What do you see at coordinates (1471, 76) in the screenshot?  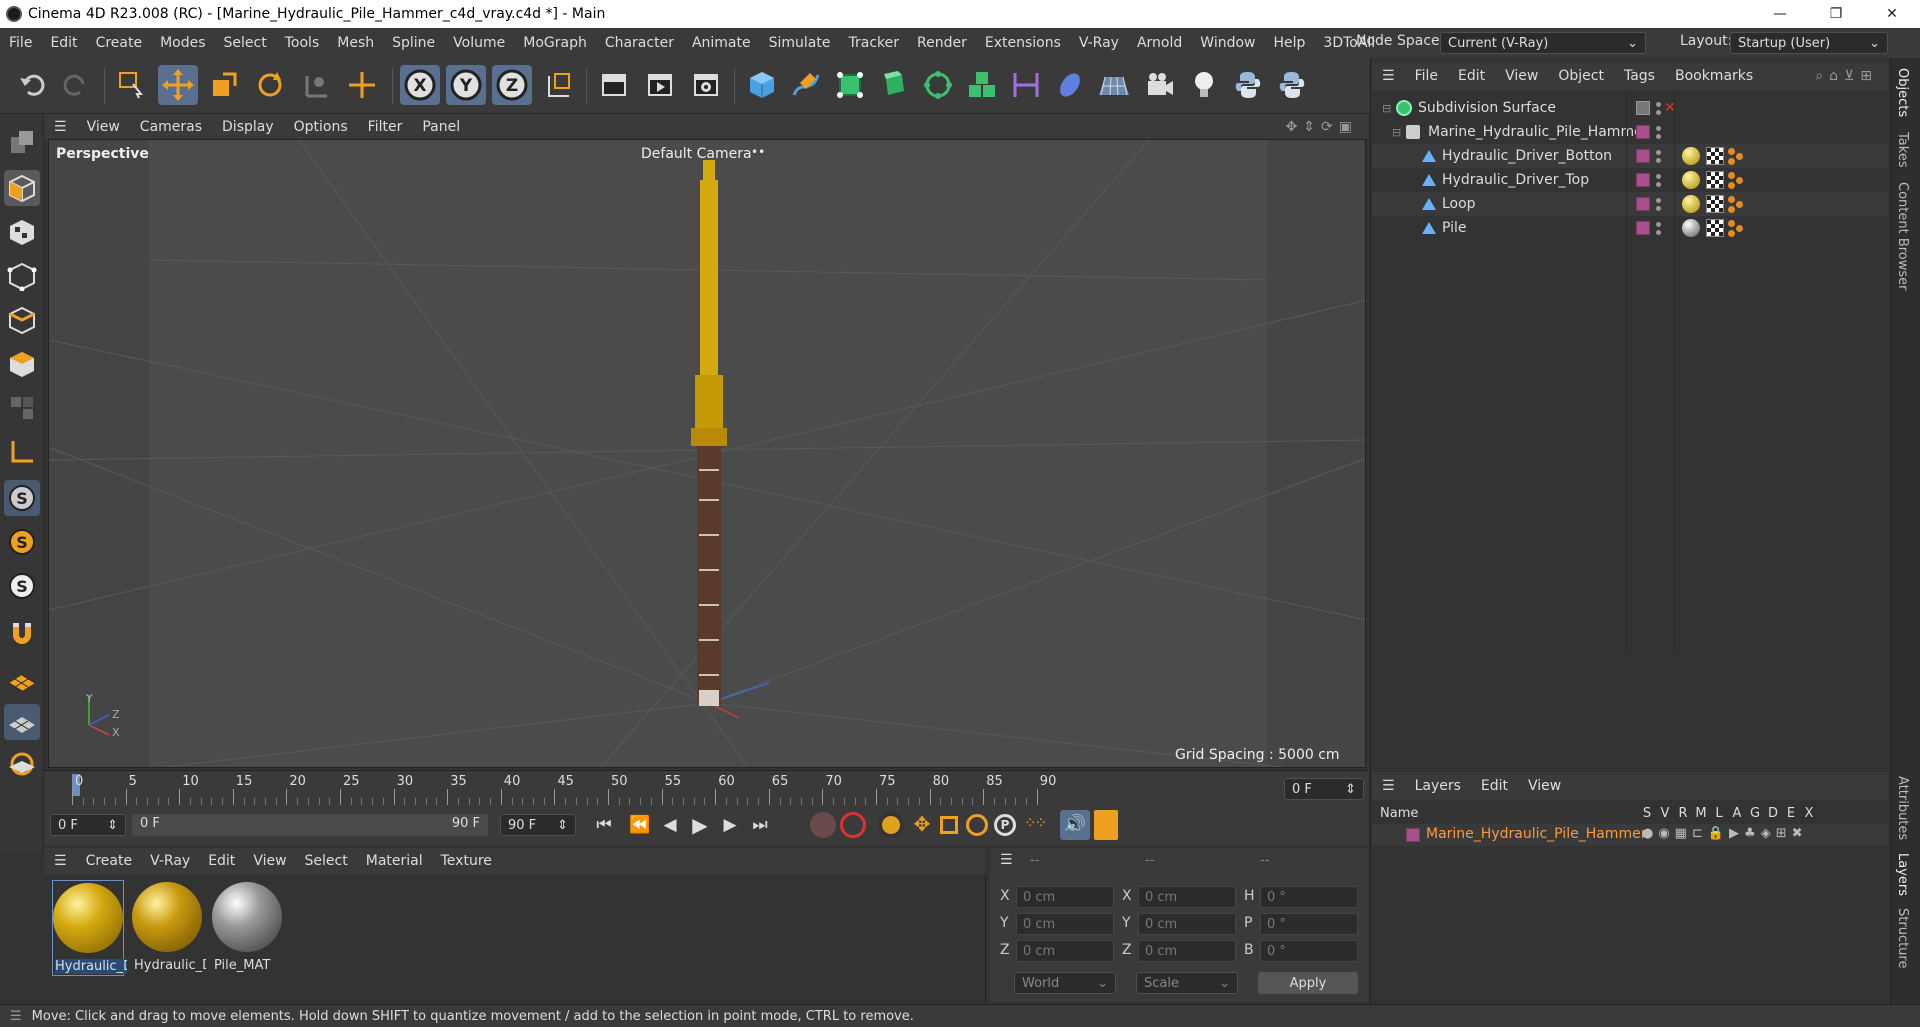 I see `object-menu-edit: Edit` at bounding box center [1471, 76].